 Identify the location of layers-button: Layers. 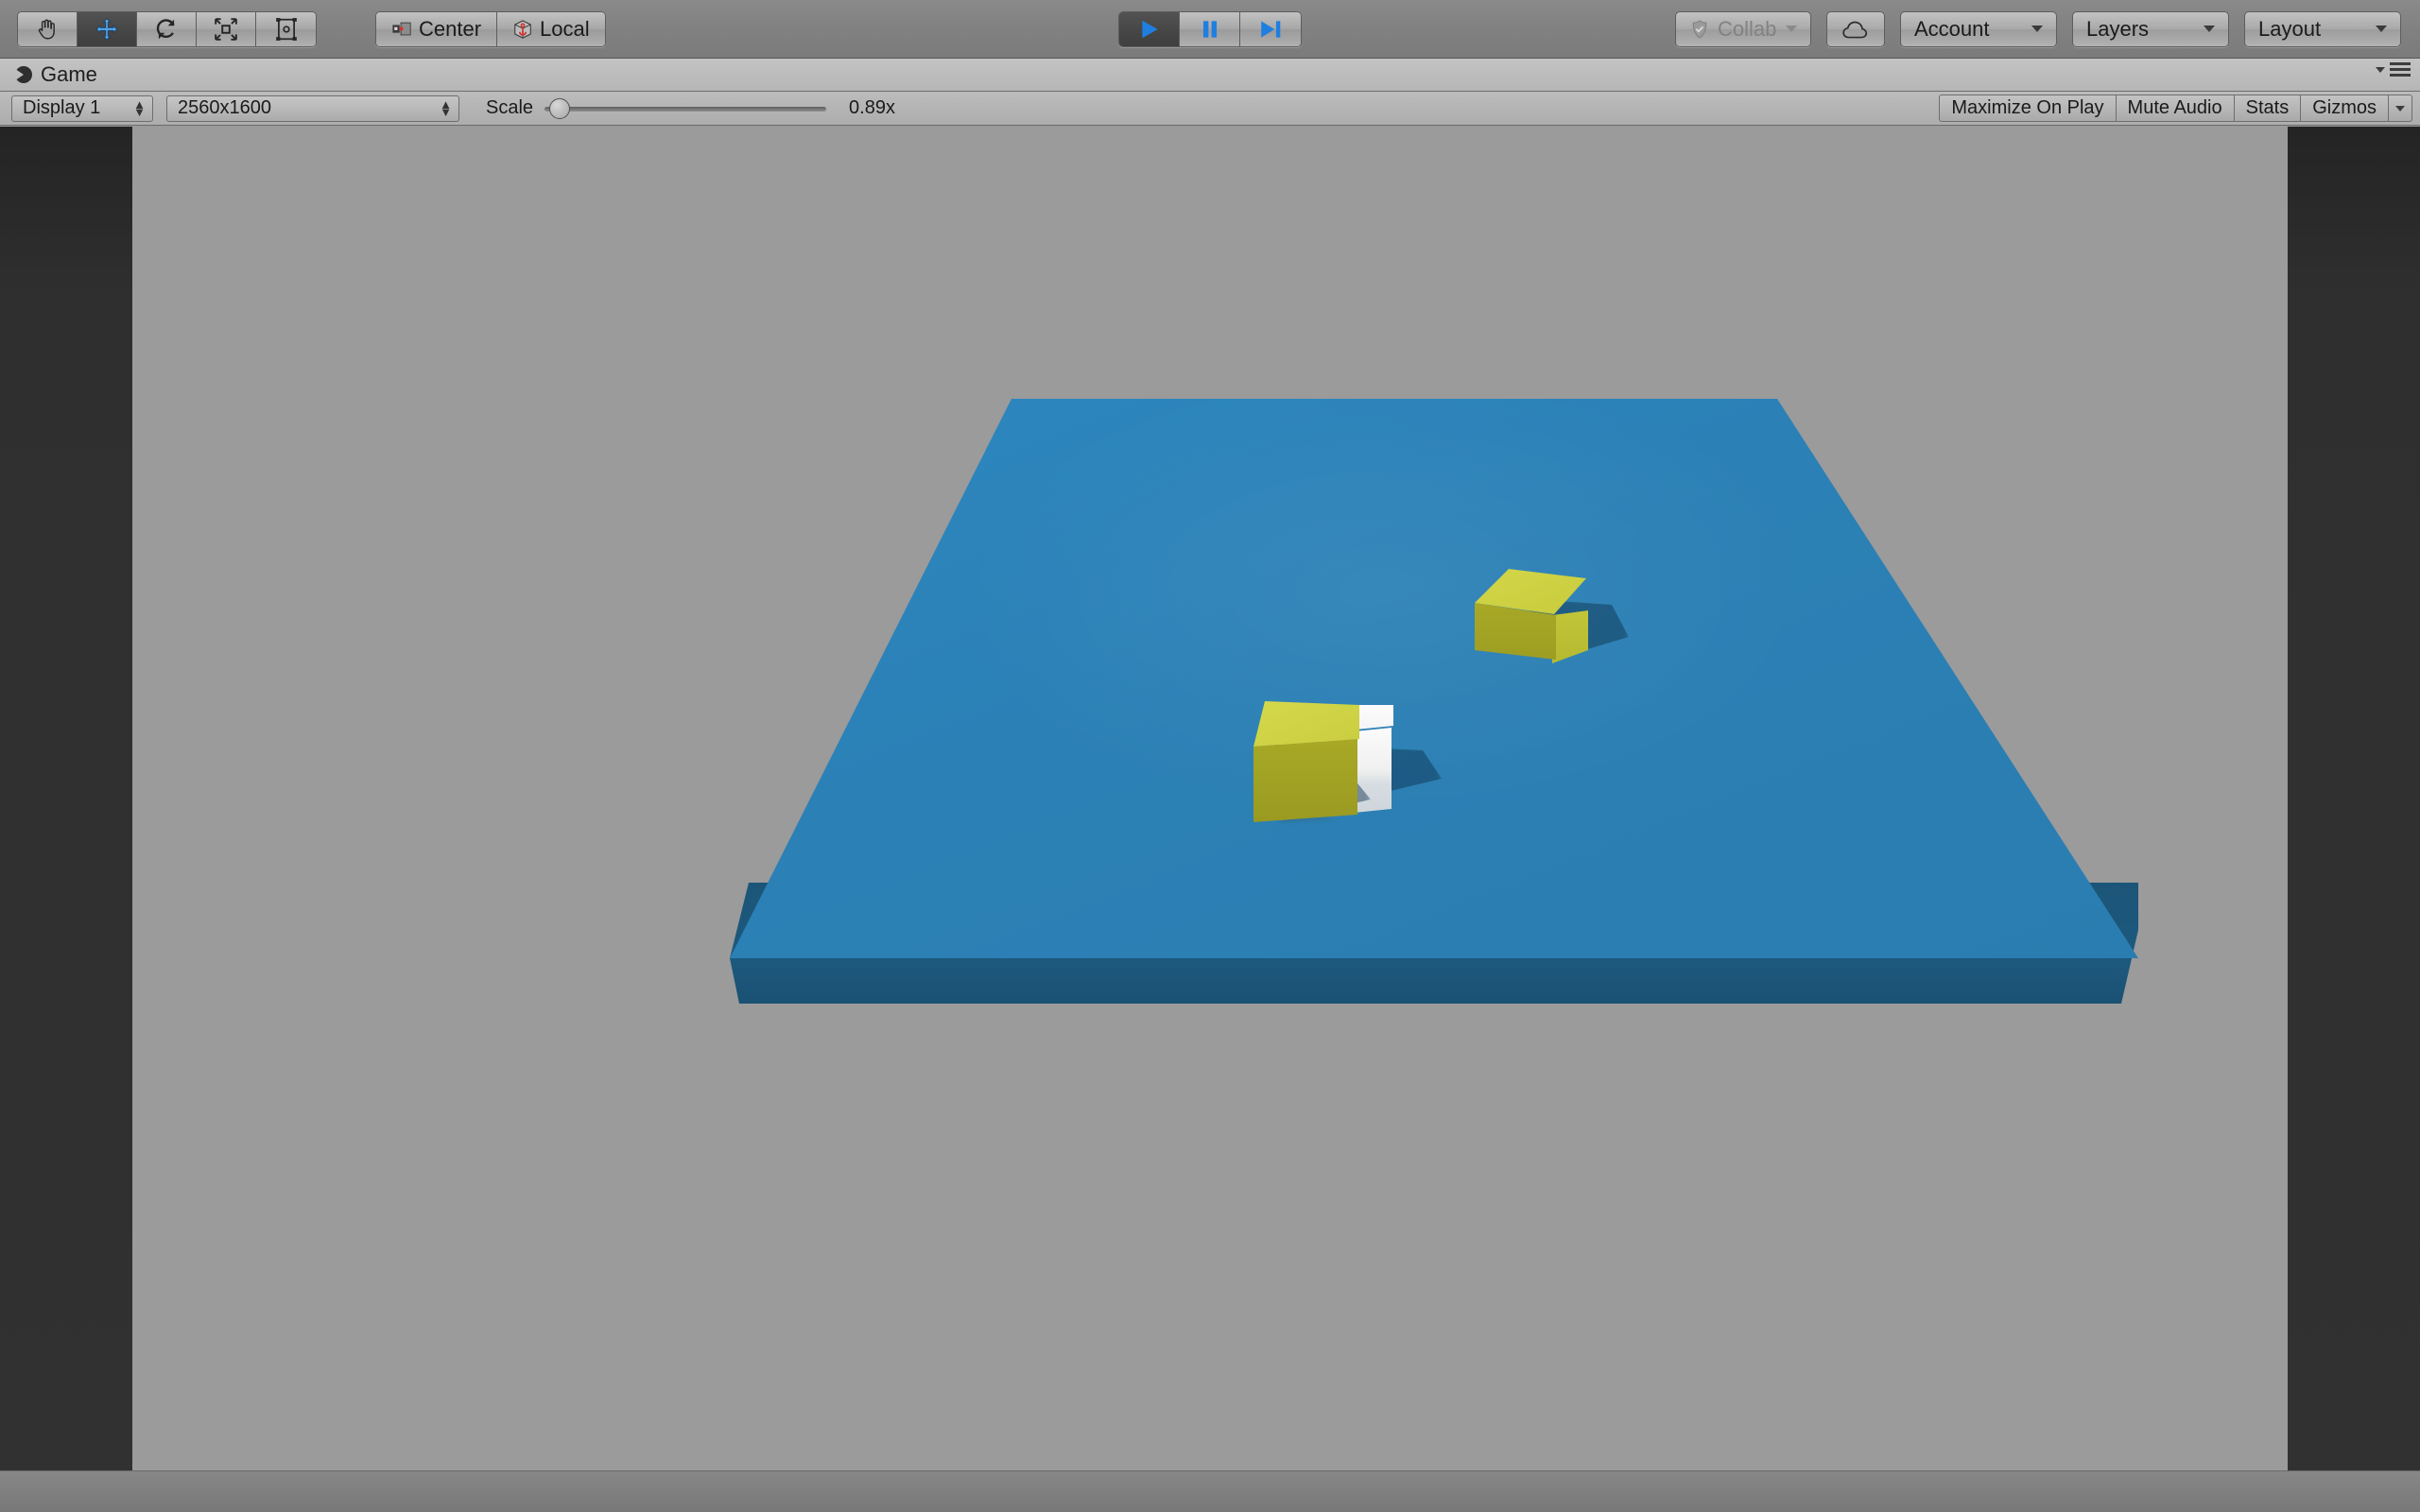
(2150, 28).